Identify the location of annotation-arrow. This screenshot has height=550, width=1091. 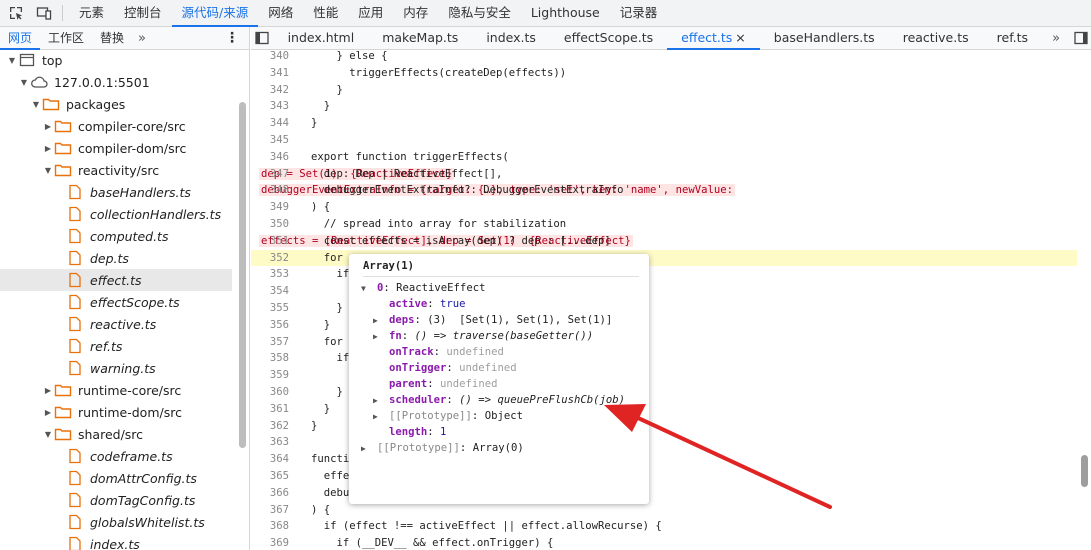
(718, 456).